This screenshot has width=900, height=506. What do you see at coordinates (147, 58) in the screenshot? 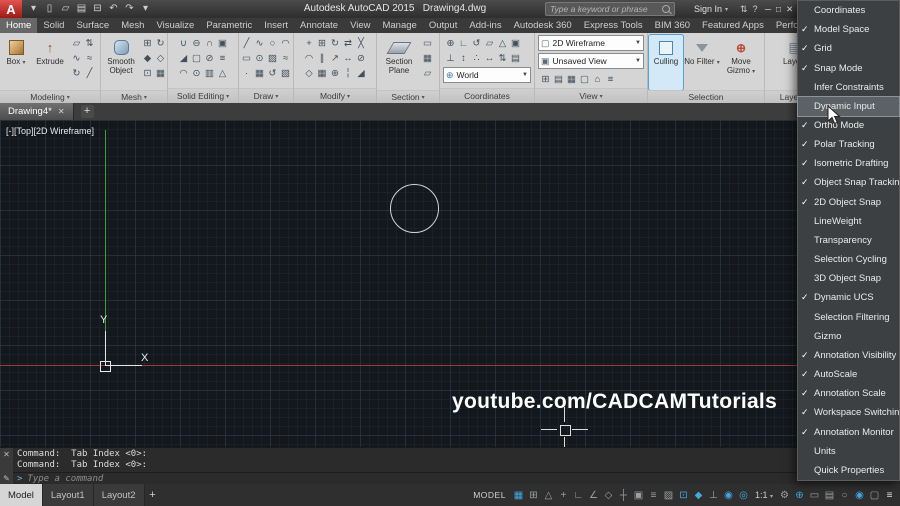
I see `smooth-more-icon: ◆` at bounding box center [147, 58].